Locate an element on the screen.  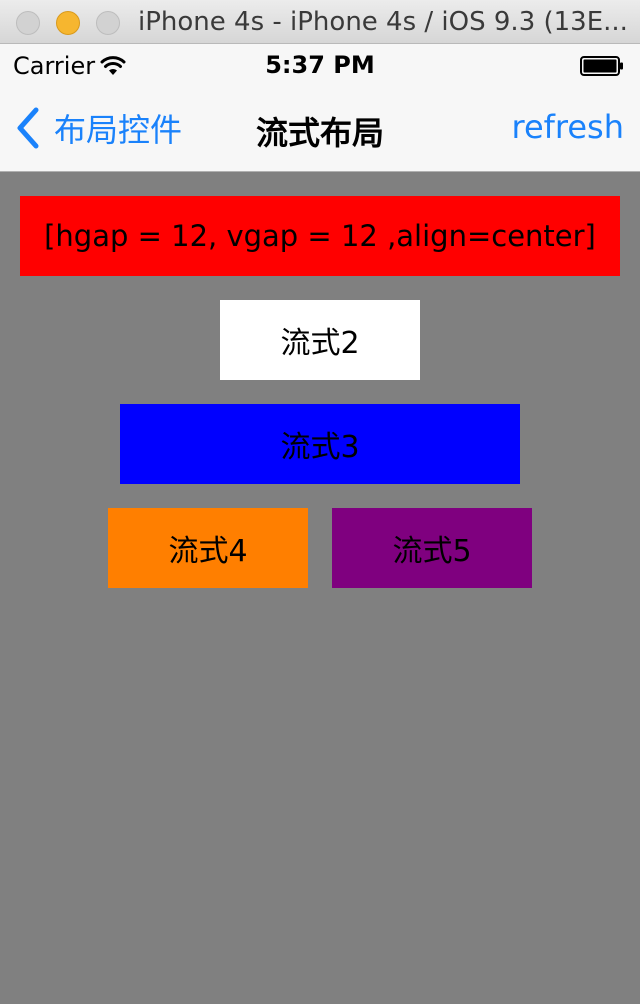
close-window-button is located at coordinates (28, 23).